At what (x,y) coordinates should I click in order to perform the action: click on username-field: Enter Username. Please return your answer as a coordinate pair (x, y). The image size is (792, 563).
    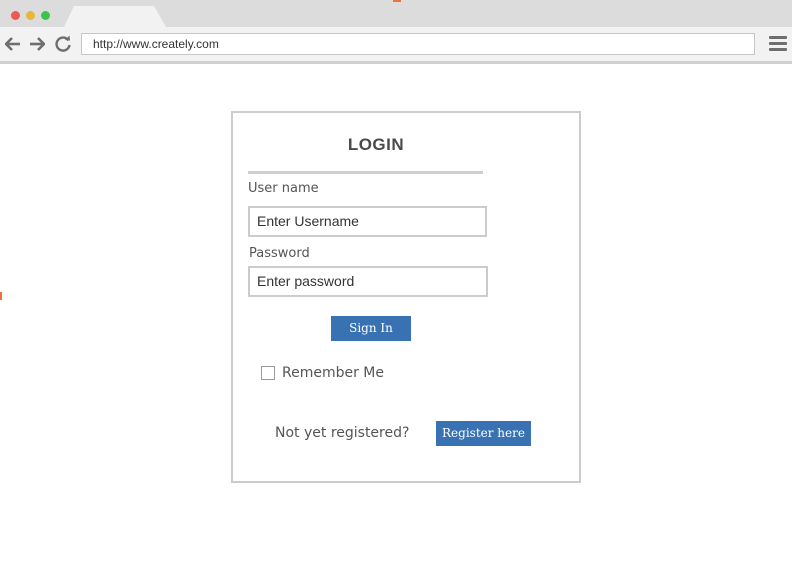
    Looking at the image, I should click on (367, 221).